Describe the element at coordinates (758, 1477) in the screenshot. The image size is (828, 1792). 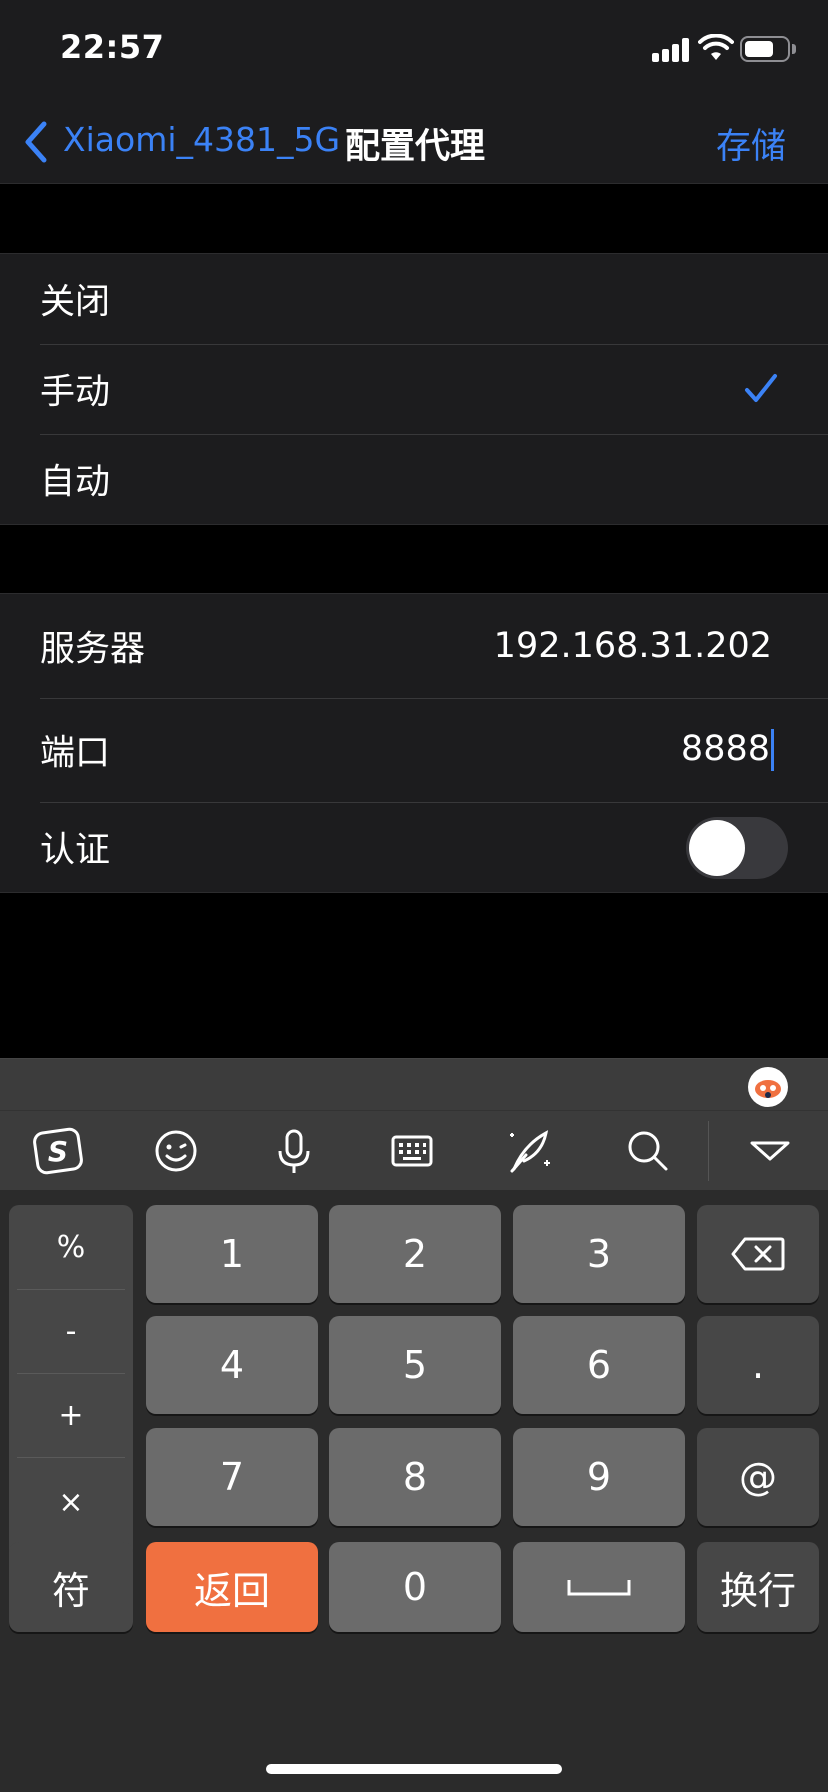
I see `key-at: @` at that location.